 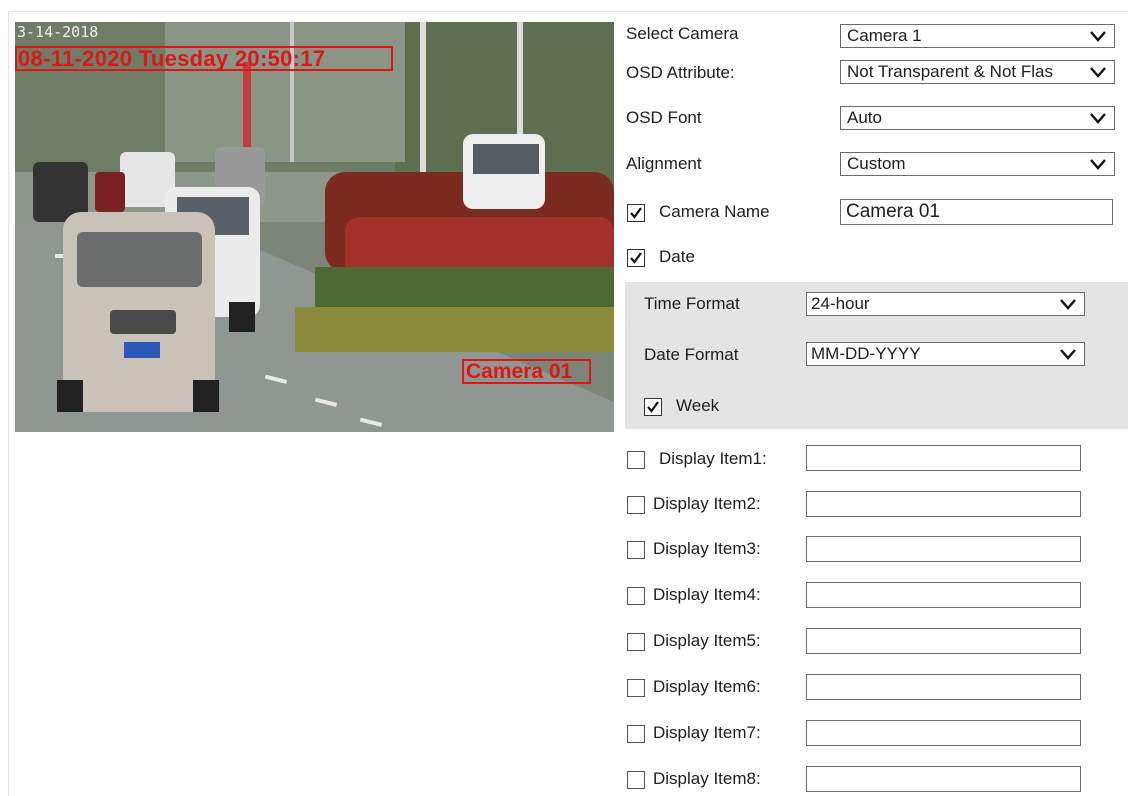 I want to click on osd-camera-name-overlay: Camera 01, so click(x=526, y=371).